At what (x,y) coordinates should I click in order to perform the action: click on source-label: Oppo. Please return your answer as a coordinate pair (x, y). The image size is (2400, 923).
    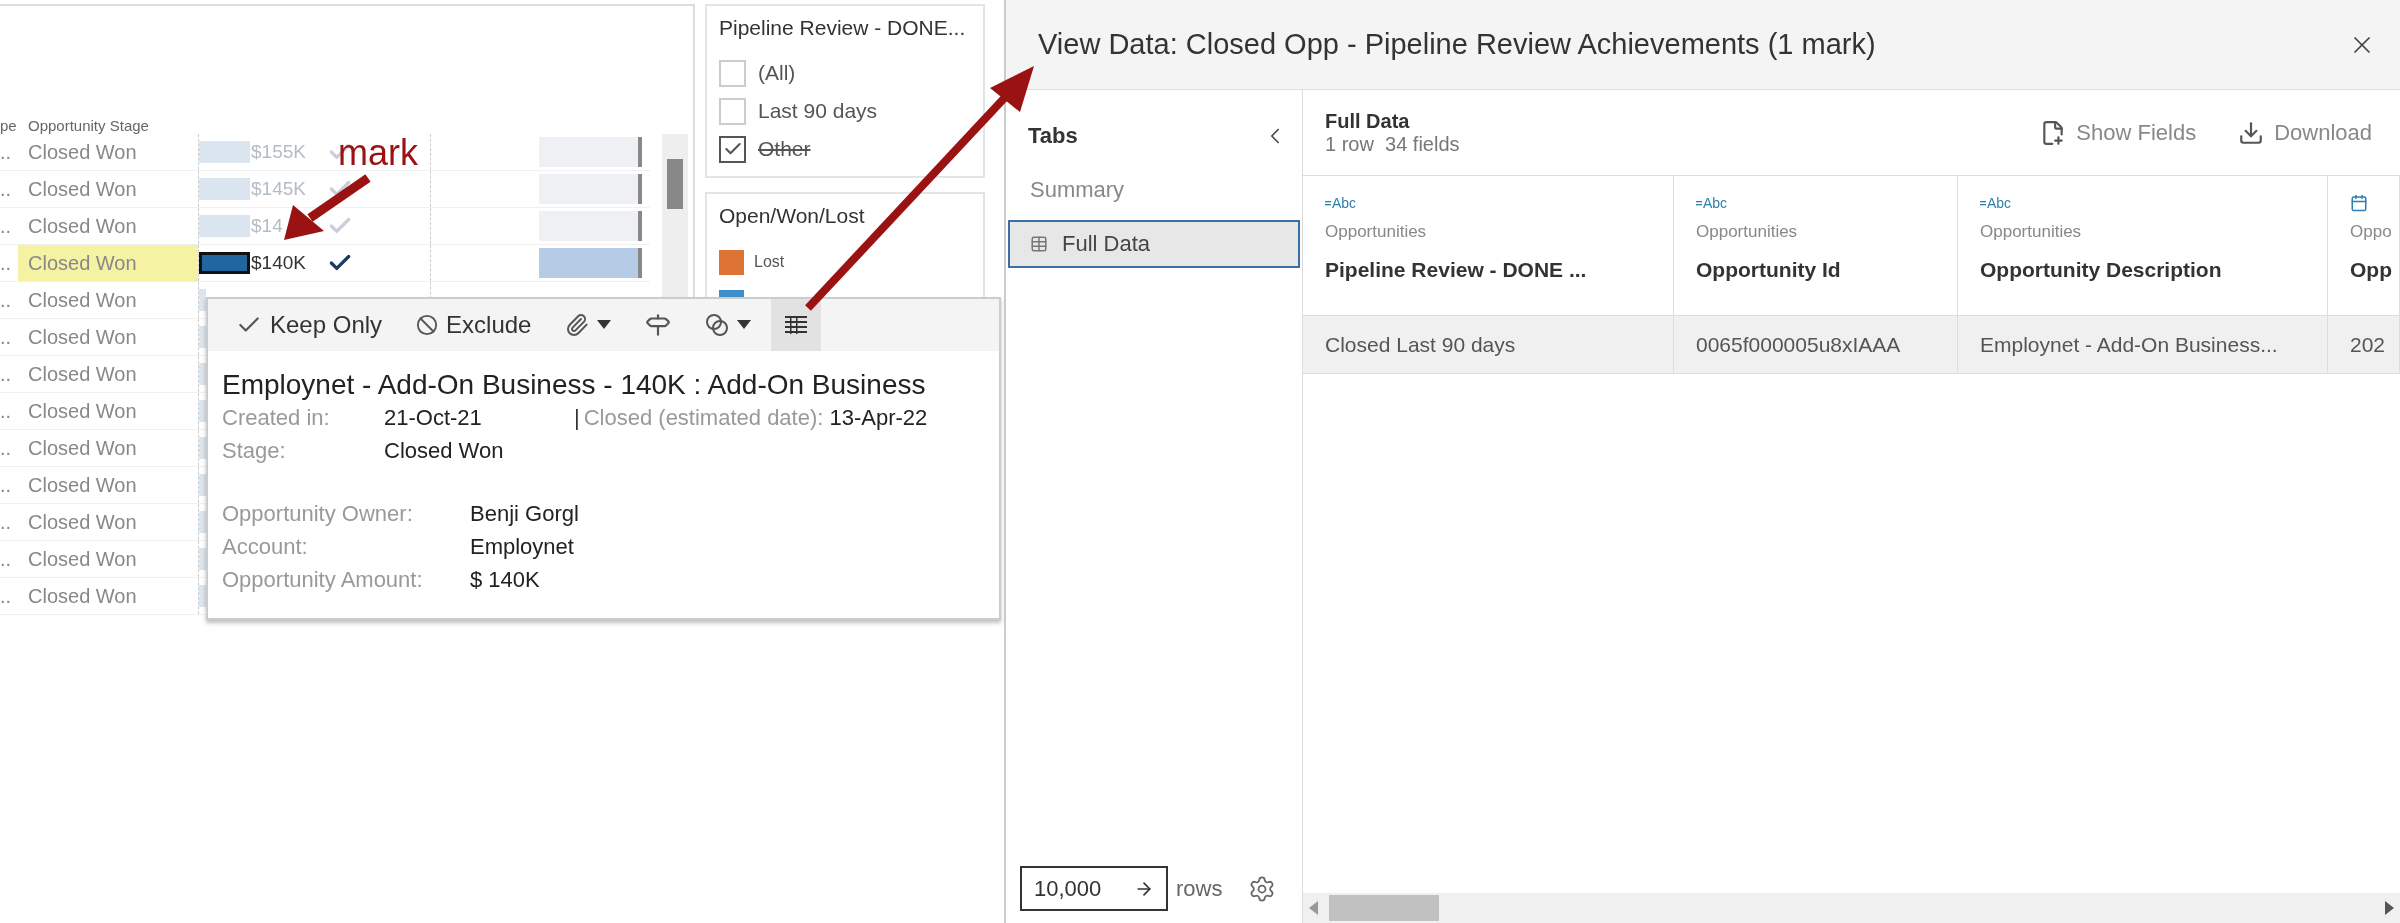
    Looking at the image, I should click on (2371, 232).